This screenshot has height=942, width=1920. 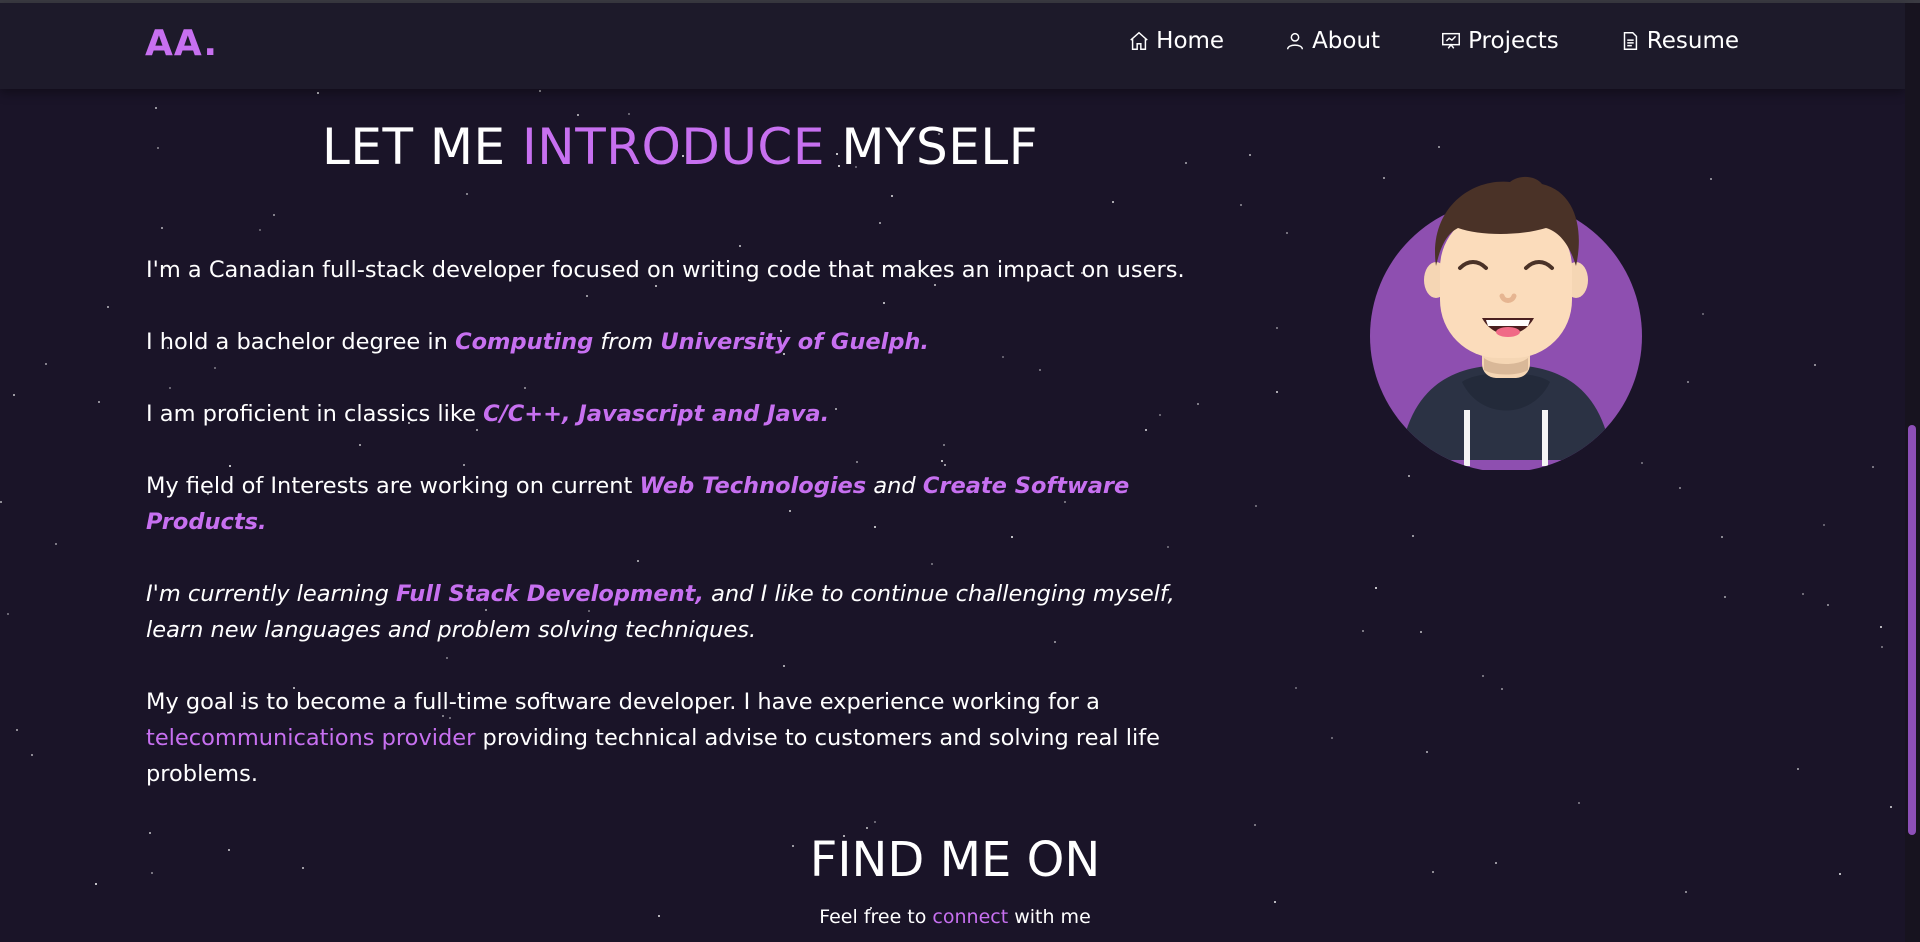 I want to click on intro-heading: LET ME INTRODUCE MYSELF, so click(x=680, y=147).